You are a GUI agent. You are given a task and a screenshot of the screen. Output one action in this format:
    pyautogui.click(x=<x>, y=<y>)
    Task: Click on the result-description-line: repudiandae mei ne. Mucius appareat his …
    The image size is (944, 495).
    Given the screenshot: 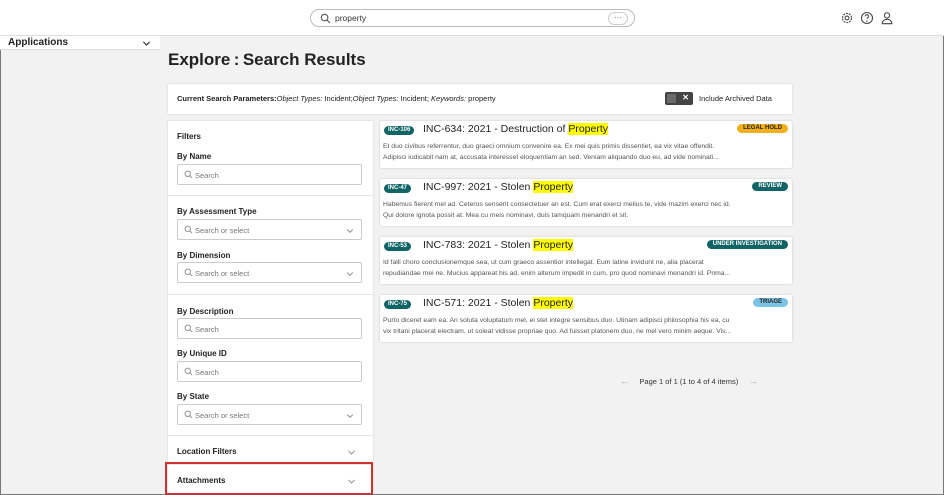 What is the action you would take?
    pyautogui.click(x=557, y=273)
    